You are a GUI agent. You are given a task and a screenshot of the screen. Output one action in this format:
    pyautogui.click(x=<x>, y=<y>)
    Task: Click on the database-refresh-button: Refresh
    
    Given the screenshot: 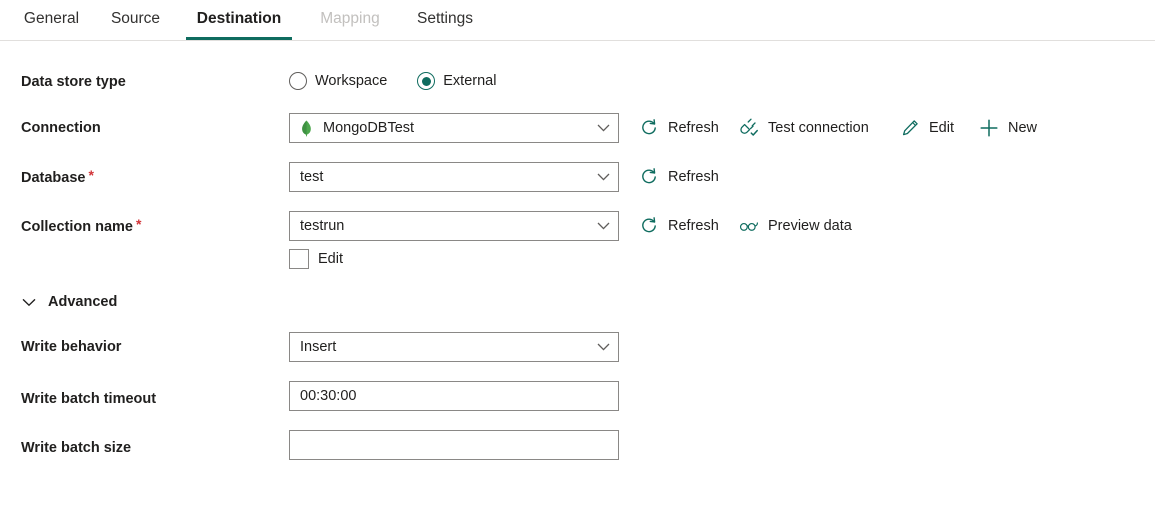 What is the action you would take?
    pyautogui.click(x=679, y=177)
    